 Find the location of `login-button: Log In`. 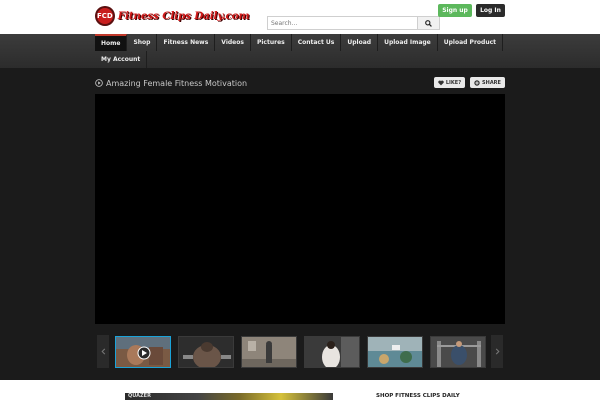

login-button: Log In is located at coordinates (490, 10).